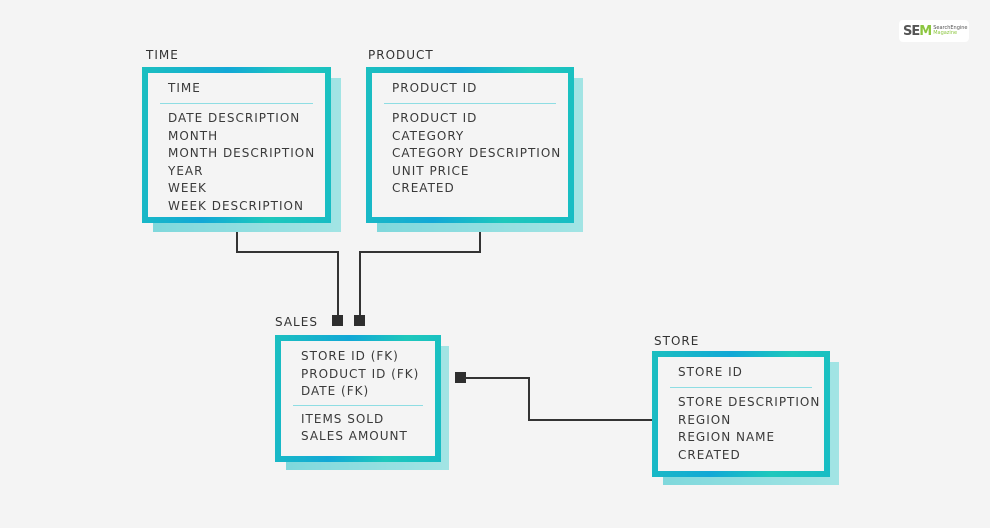 The width and height of the screenshot is (990, 528). What do you see at coordinates (705, 419) in the screenshot?
I see `field: REGION` at bounding box center [705, 419].